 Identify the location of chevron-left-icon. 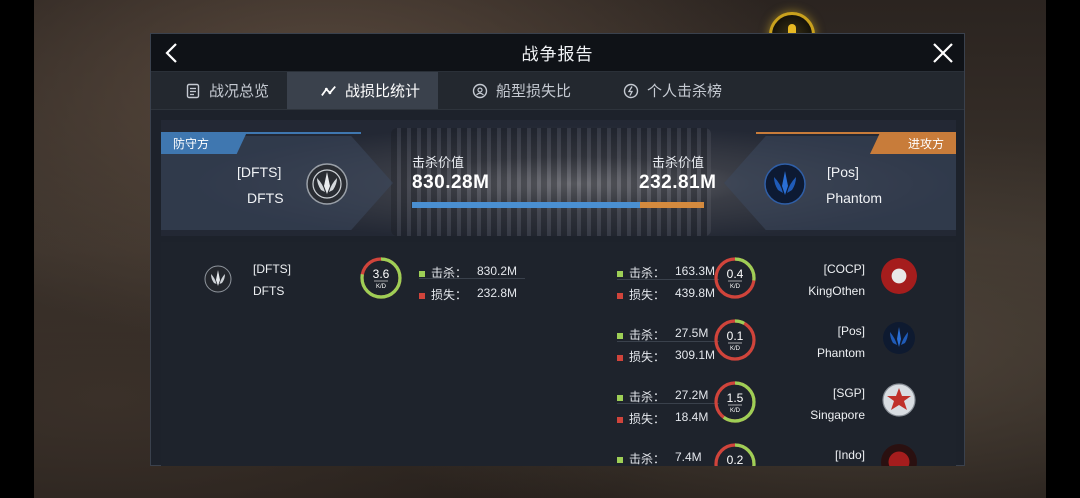
(171, 53).